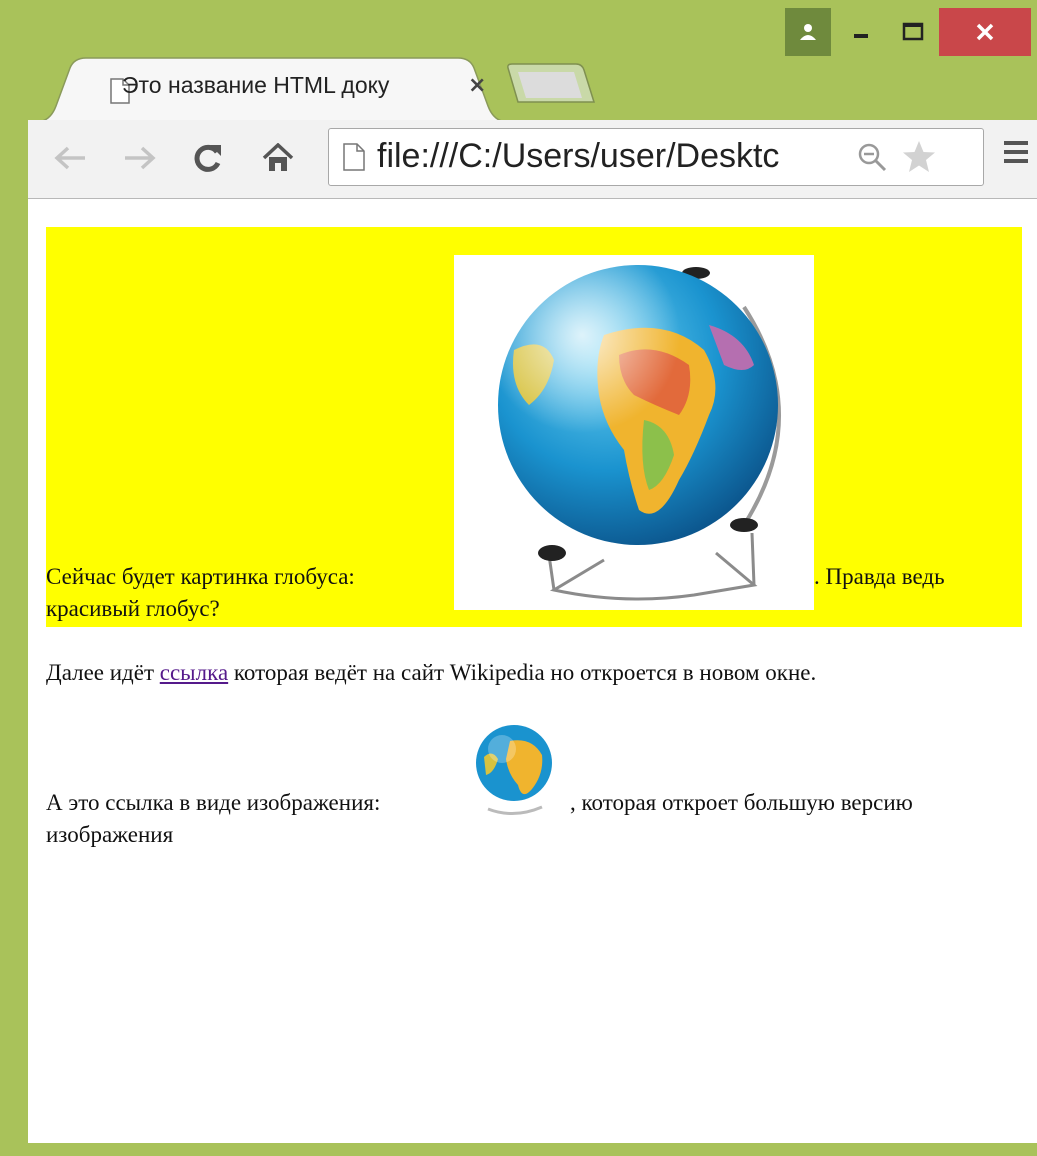  What do you see at coordinates (879, 576) in the screenshot?
I see `caption-after: . Правда ведь` at bounding box center [879, 576].